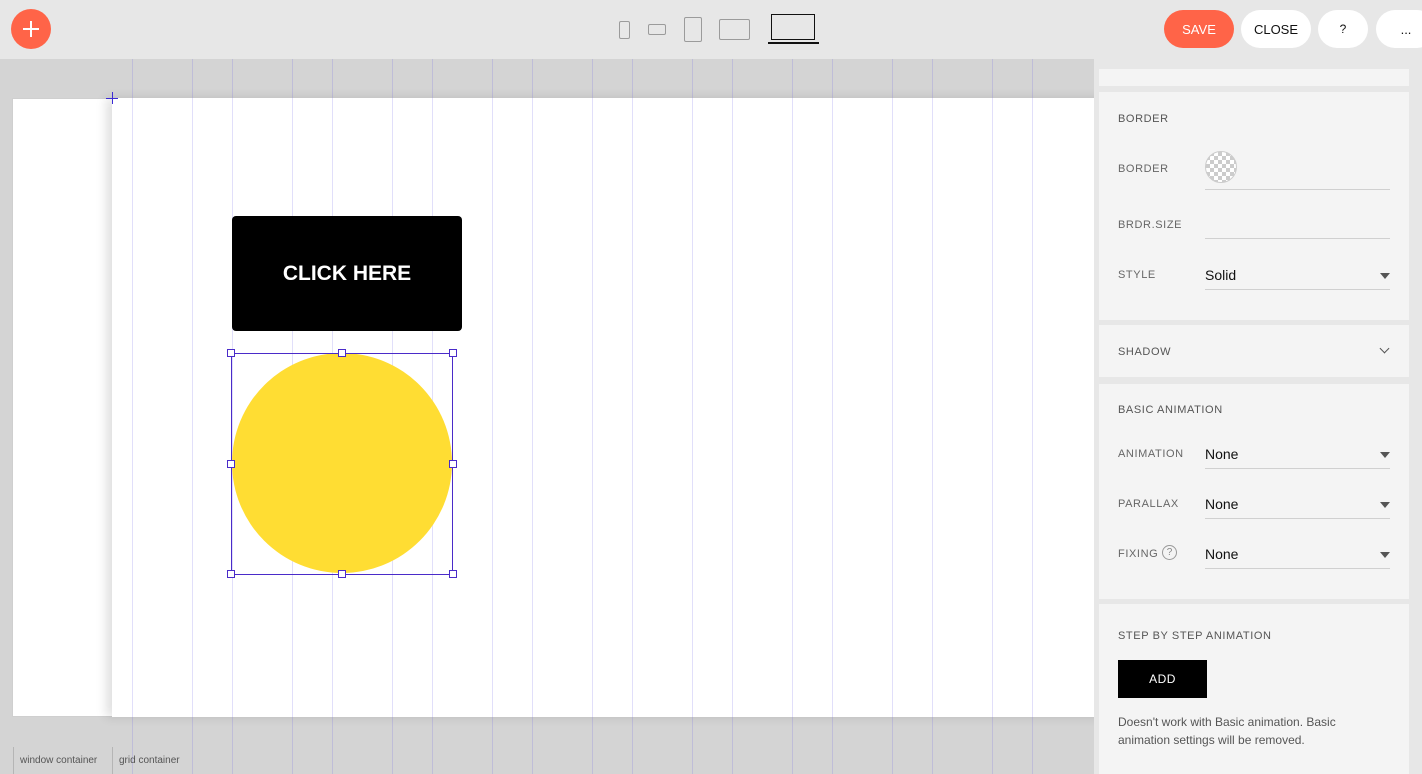  Describe the element at coordinates (1143, 169) in the screenshot. I see `border-color-label: BORDER` at that location.